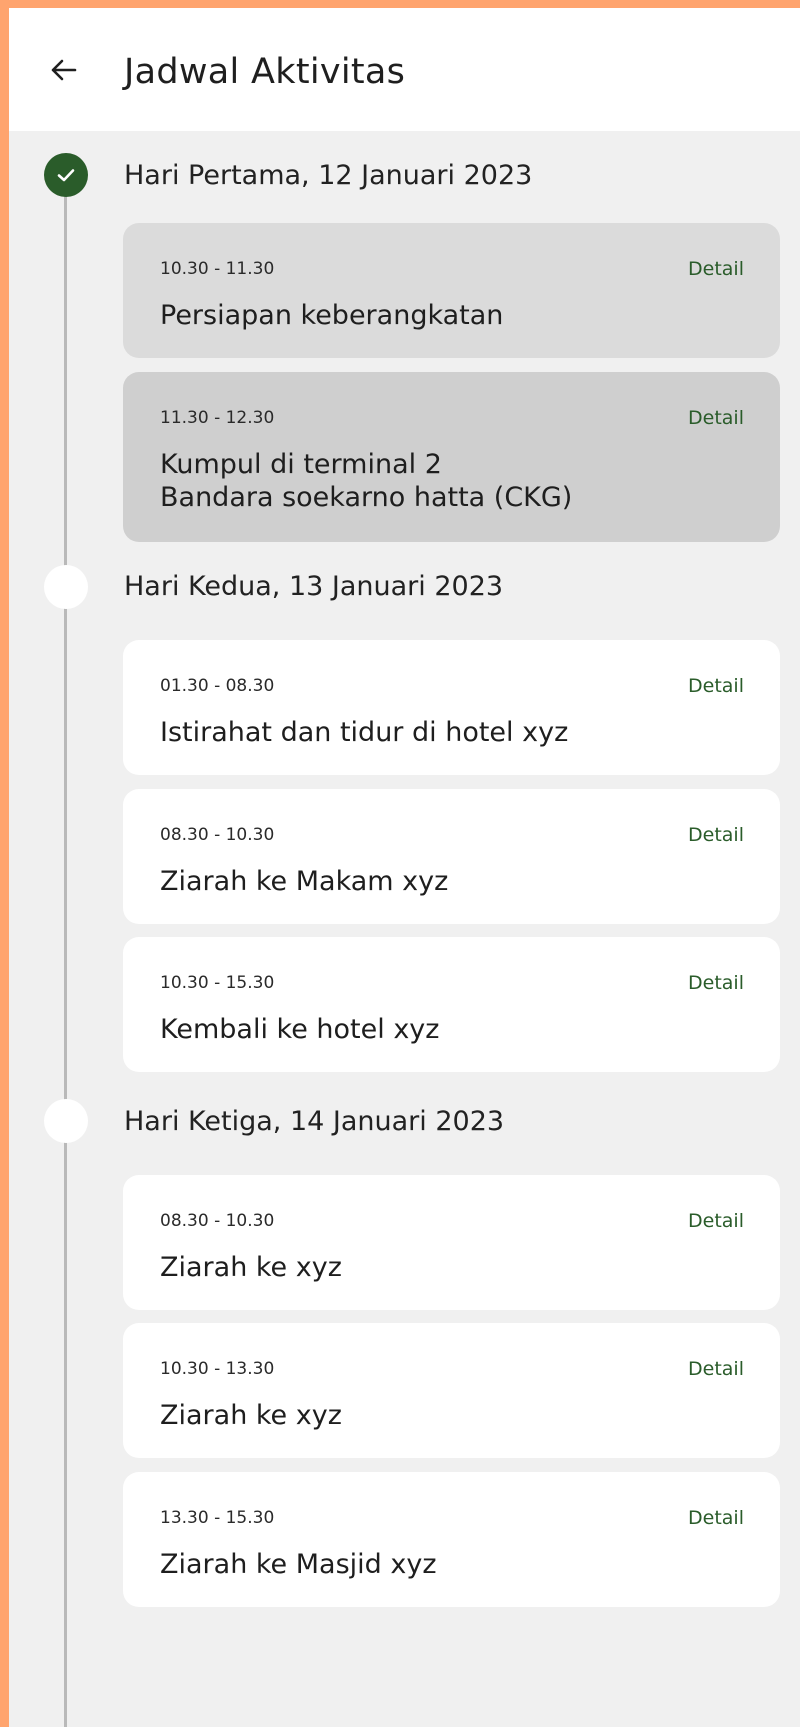 This screenshot has height=1727, width=800. Describe the element at coordinates (328, 175) in the screenshot. I see `day-title: Hari Pertama, 12 Januari 2023` at that location.